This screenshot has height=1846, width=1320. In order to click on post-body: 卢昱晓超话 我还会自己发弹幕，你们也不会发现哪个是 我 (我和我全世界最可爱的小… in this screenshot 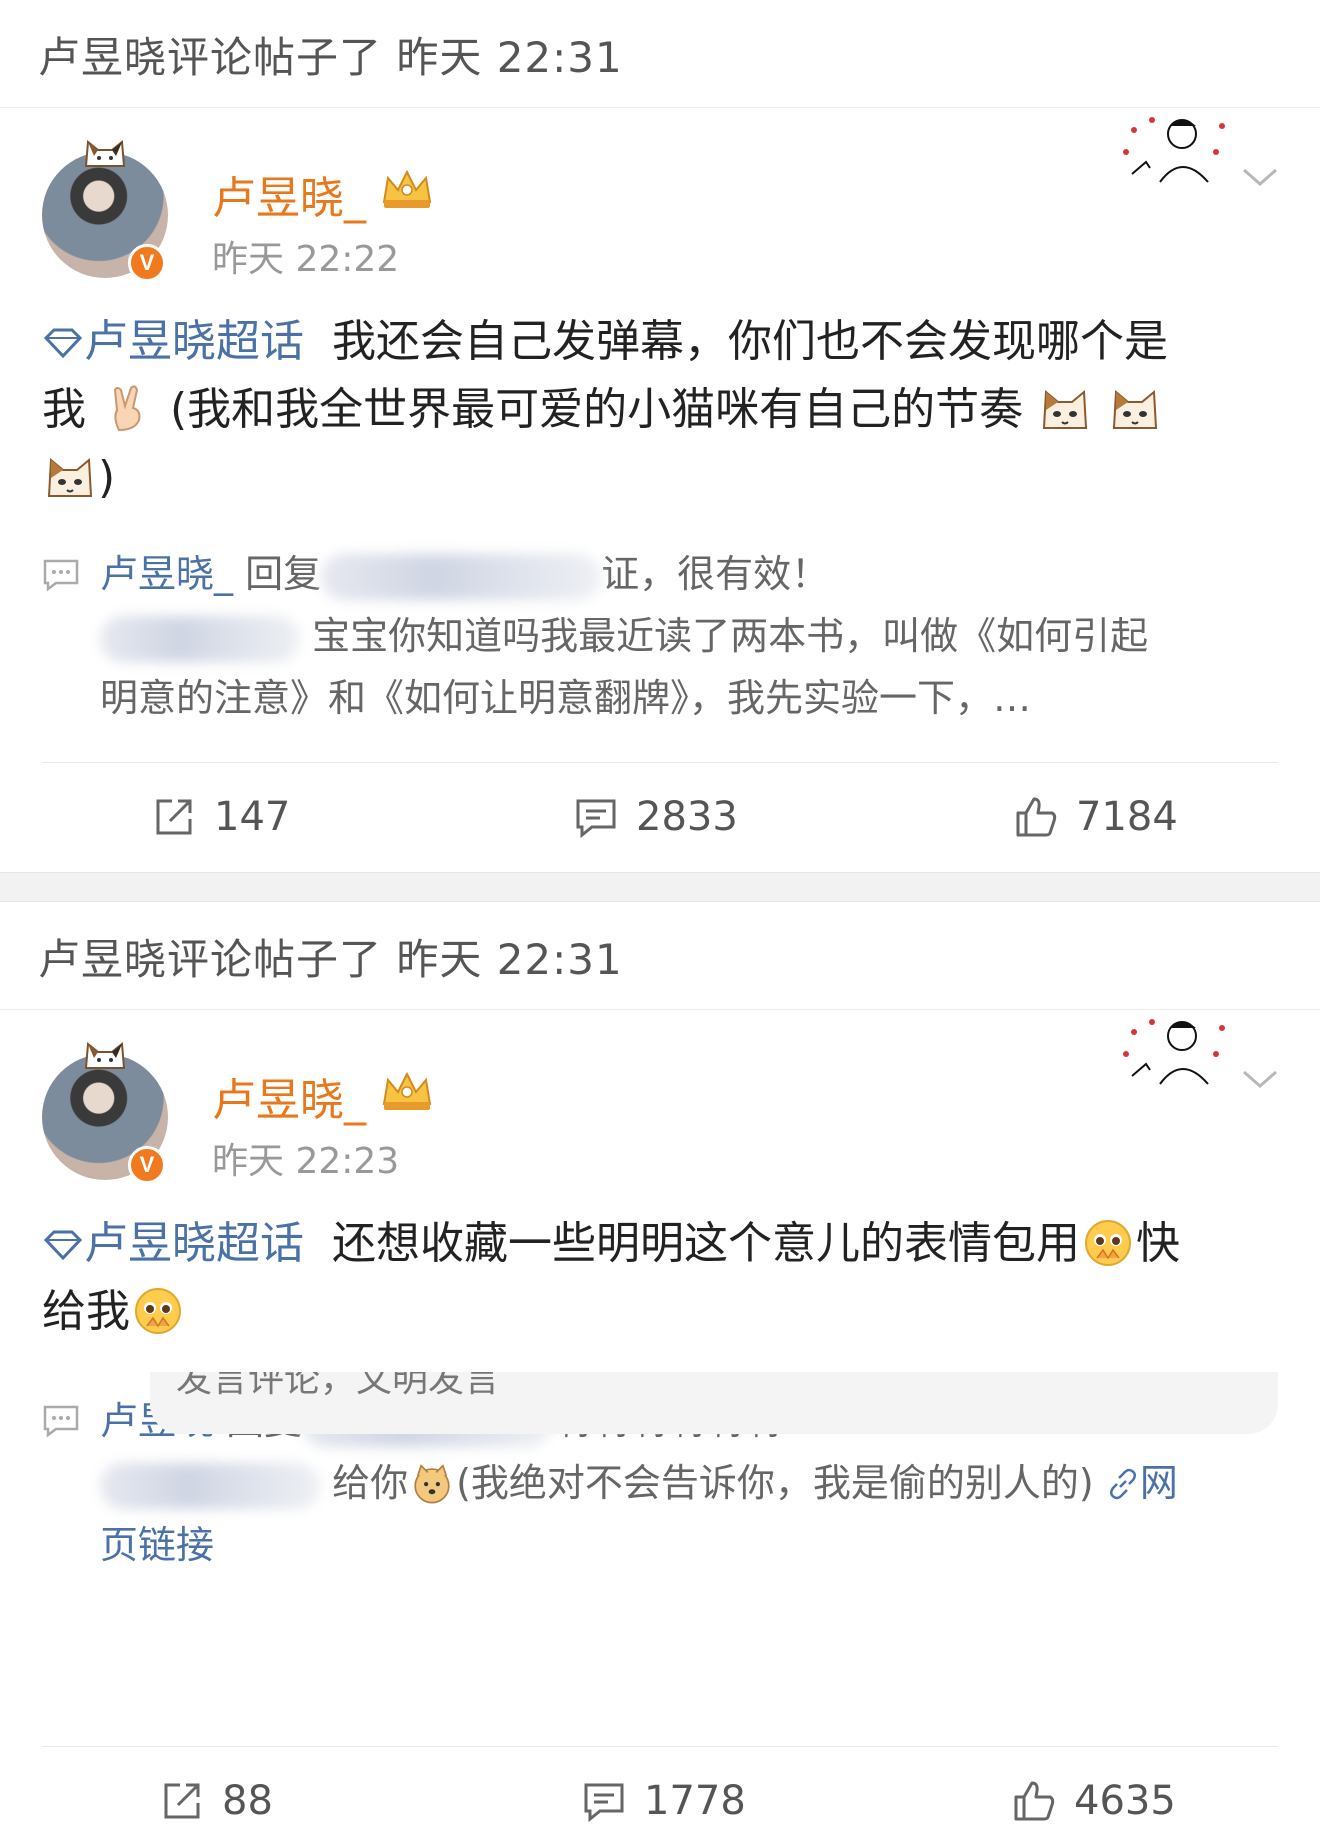, I will do `click(662, 410)`.